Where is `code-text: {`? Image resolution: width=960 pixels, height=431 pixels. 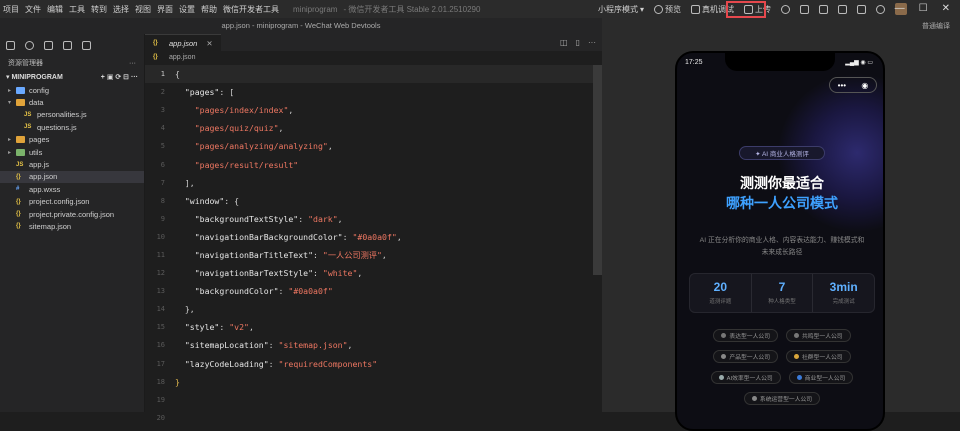 code-text: { is located at coordinates (174, 74).